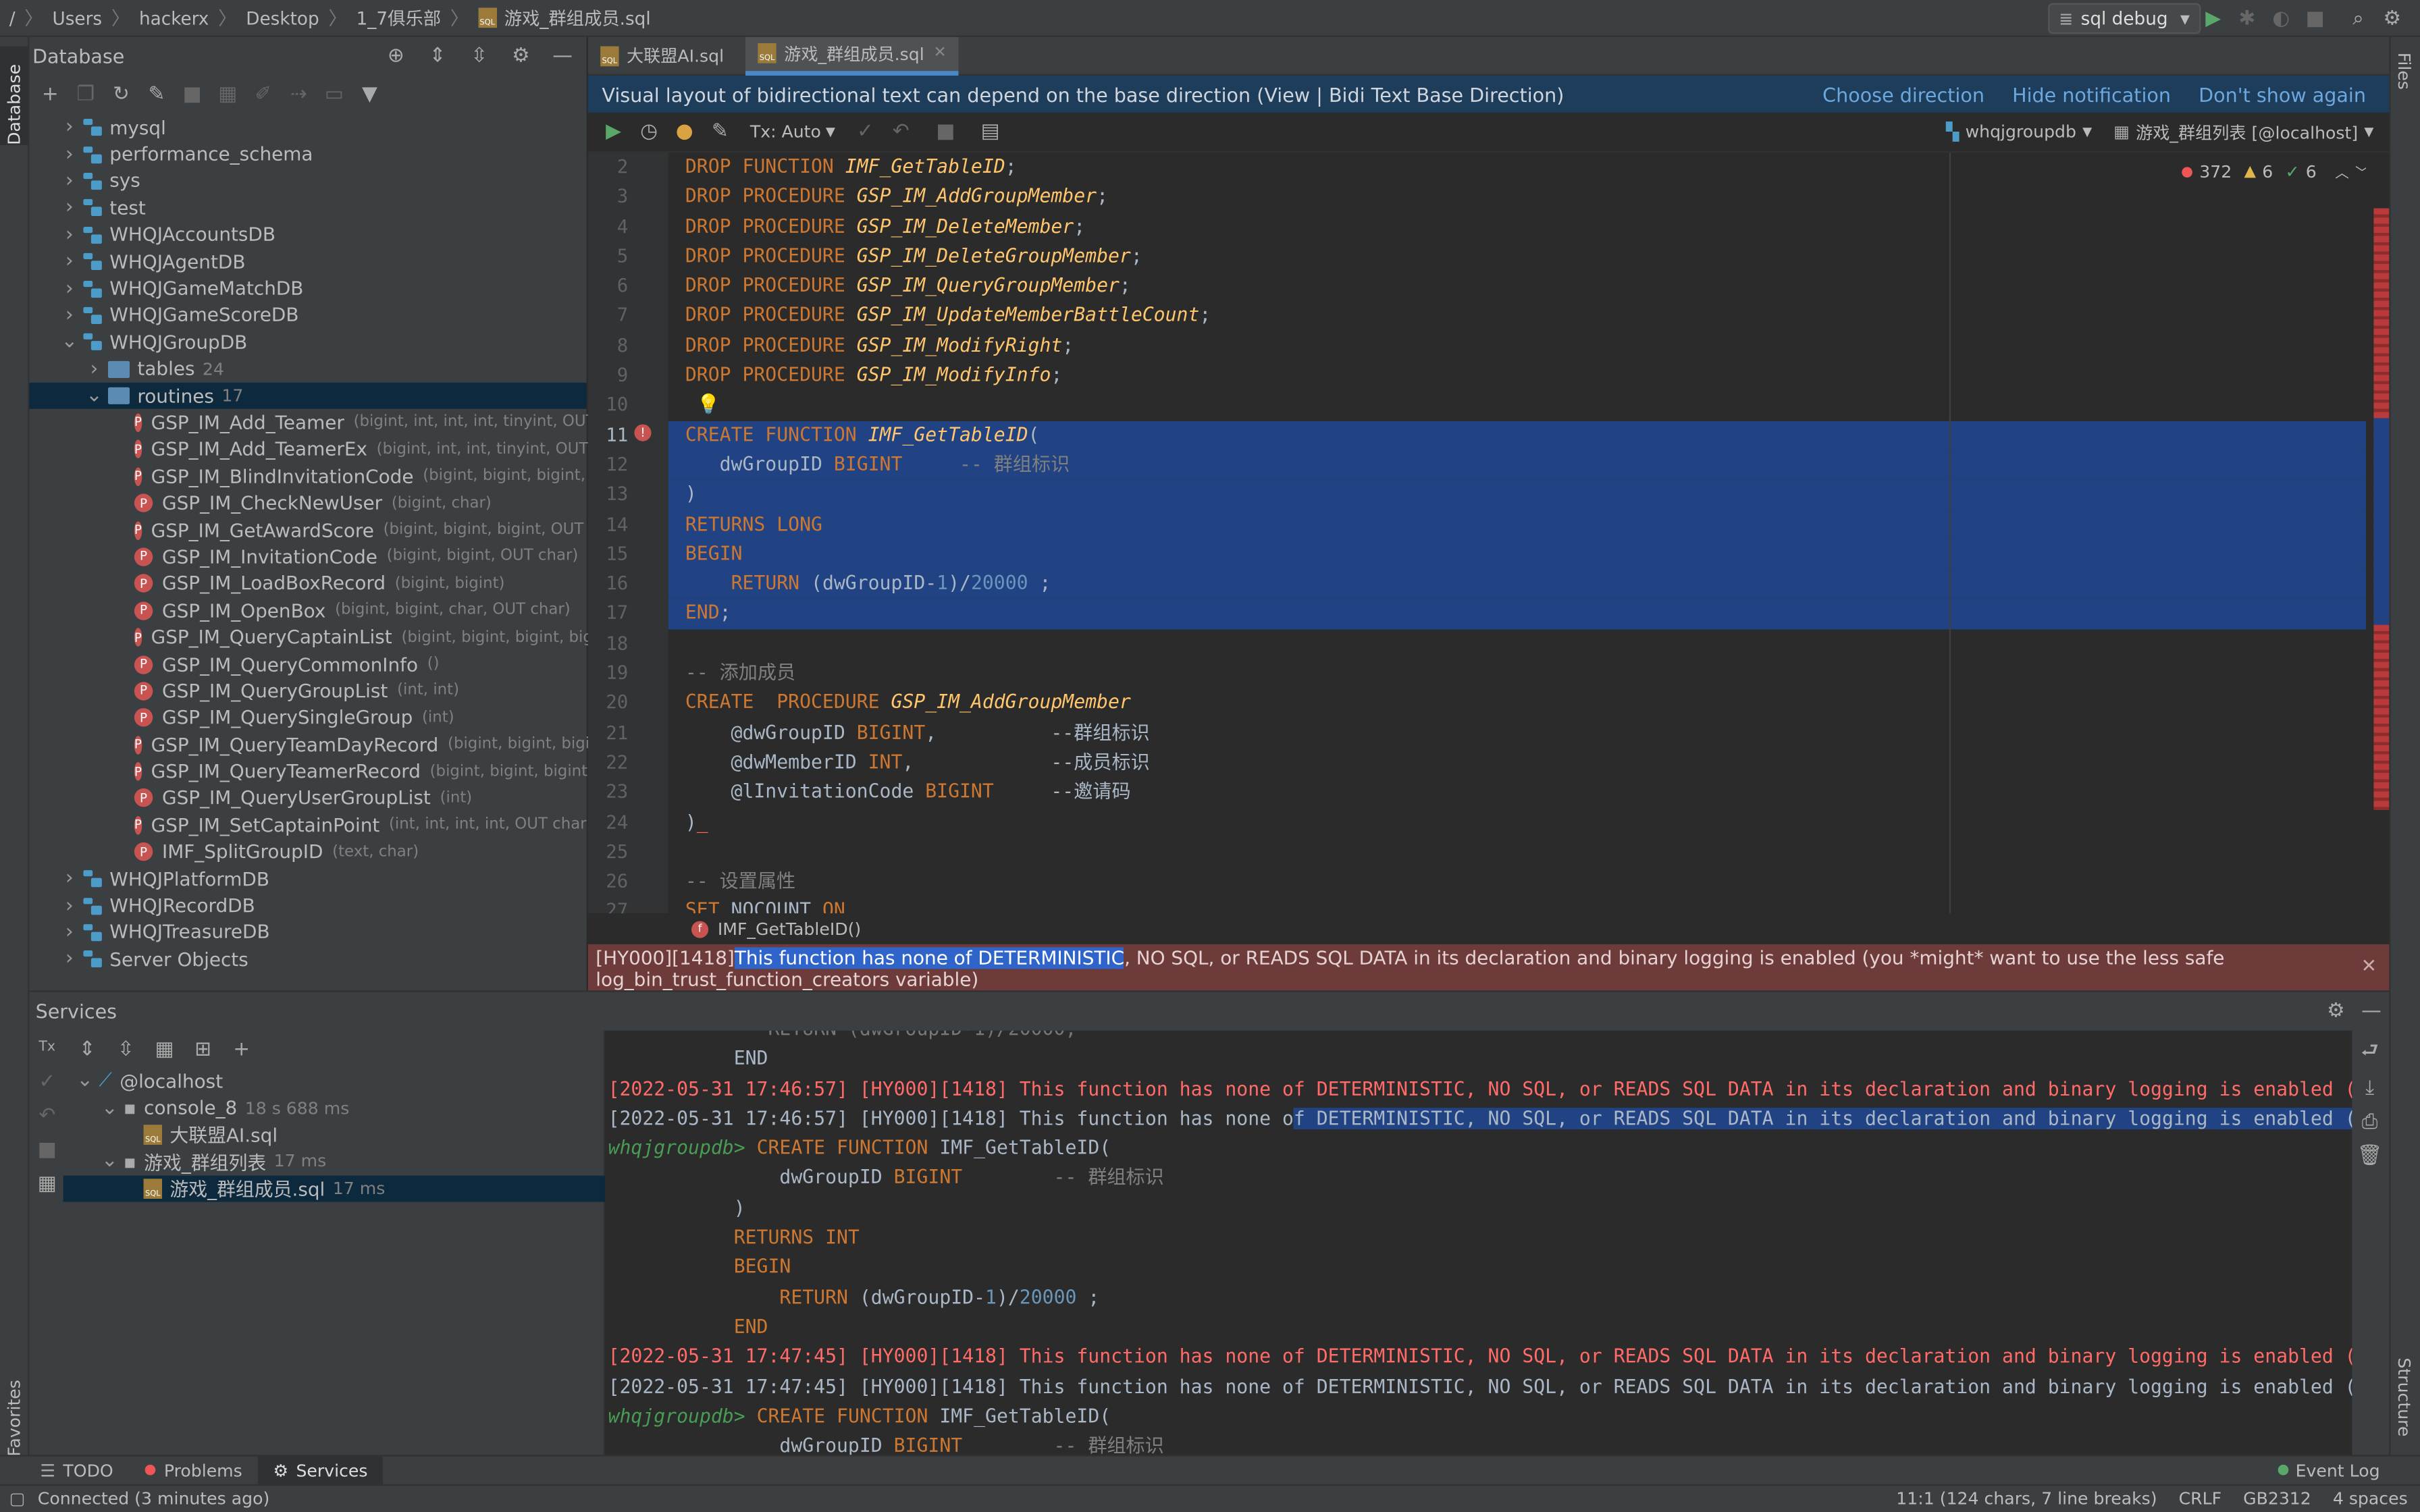  What do you see at coordinates (307, 181) in the screenshot?
I see `database-node: › sys` at bounding box center [307, 181].